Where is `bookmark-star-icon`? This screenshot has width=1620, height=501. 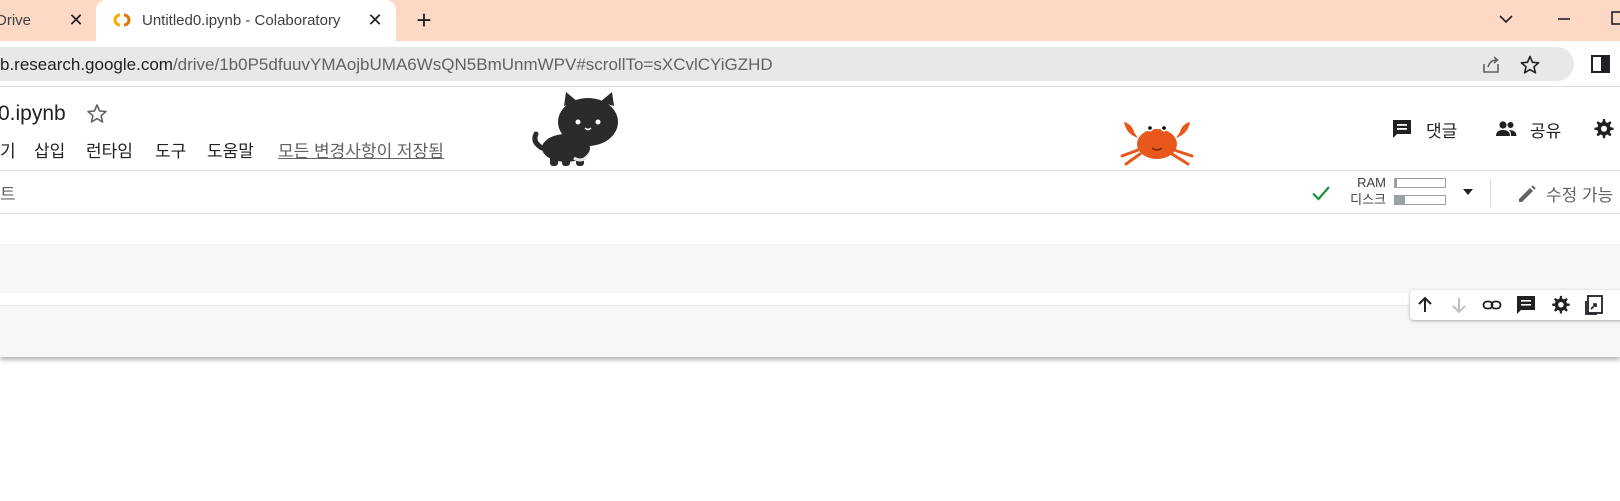 bookmark-star-icon is located at coordinates (1530, 65).